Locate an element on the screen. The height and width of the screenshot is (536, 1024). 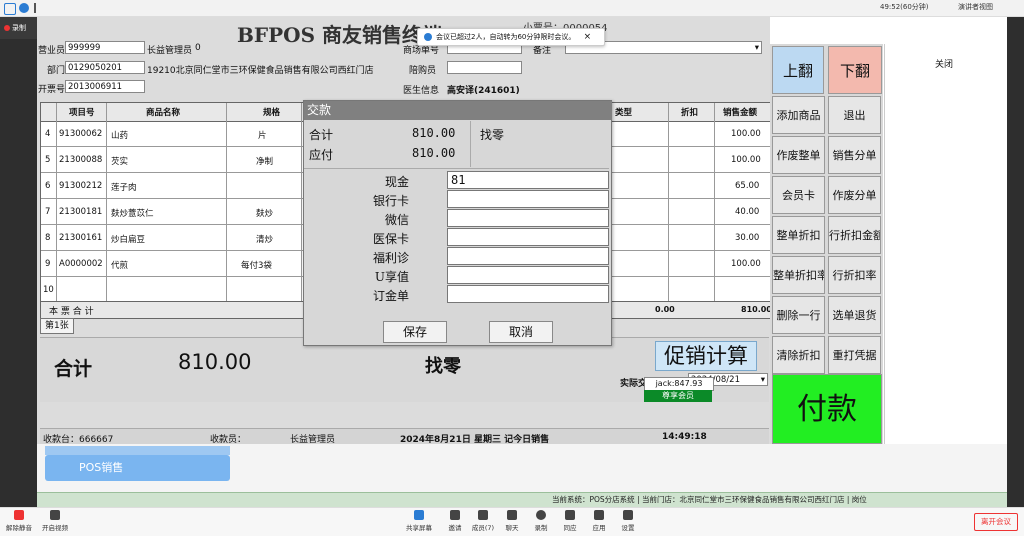
doctor-value: 高安译(241601) is located at coordinates (483, 91).